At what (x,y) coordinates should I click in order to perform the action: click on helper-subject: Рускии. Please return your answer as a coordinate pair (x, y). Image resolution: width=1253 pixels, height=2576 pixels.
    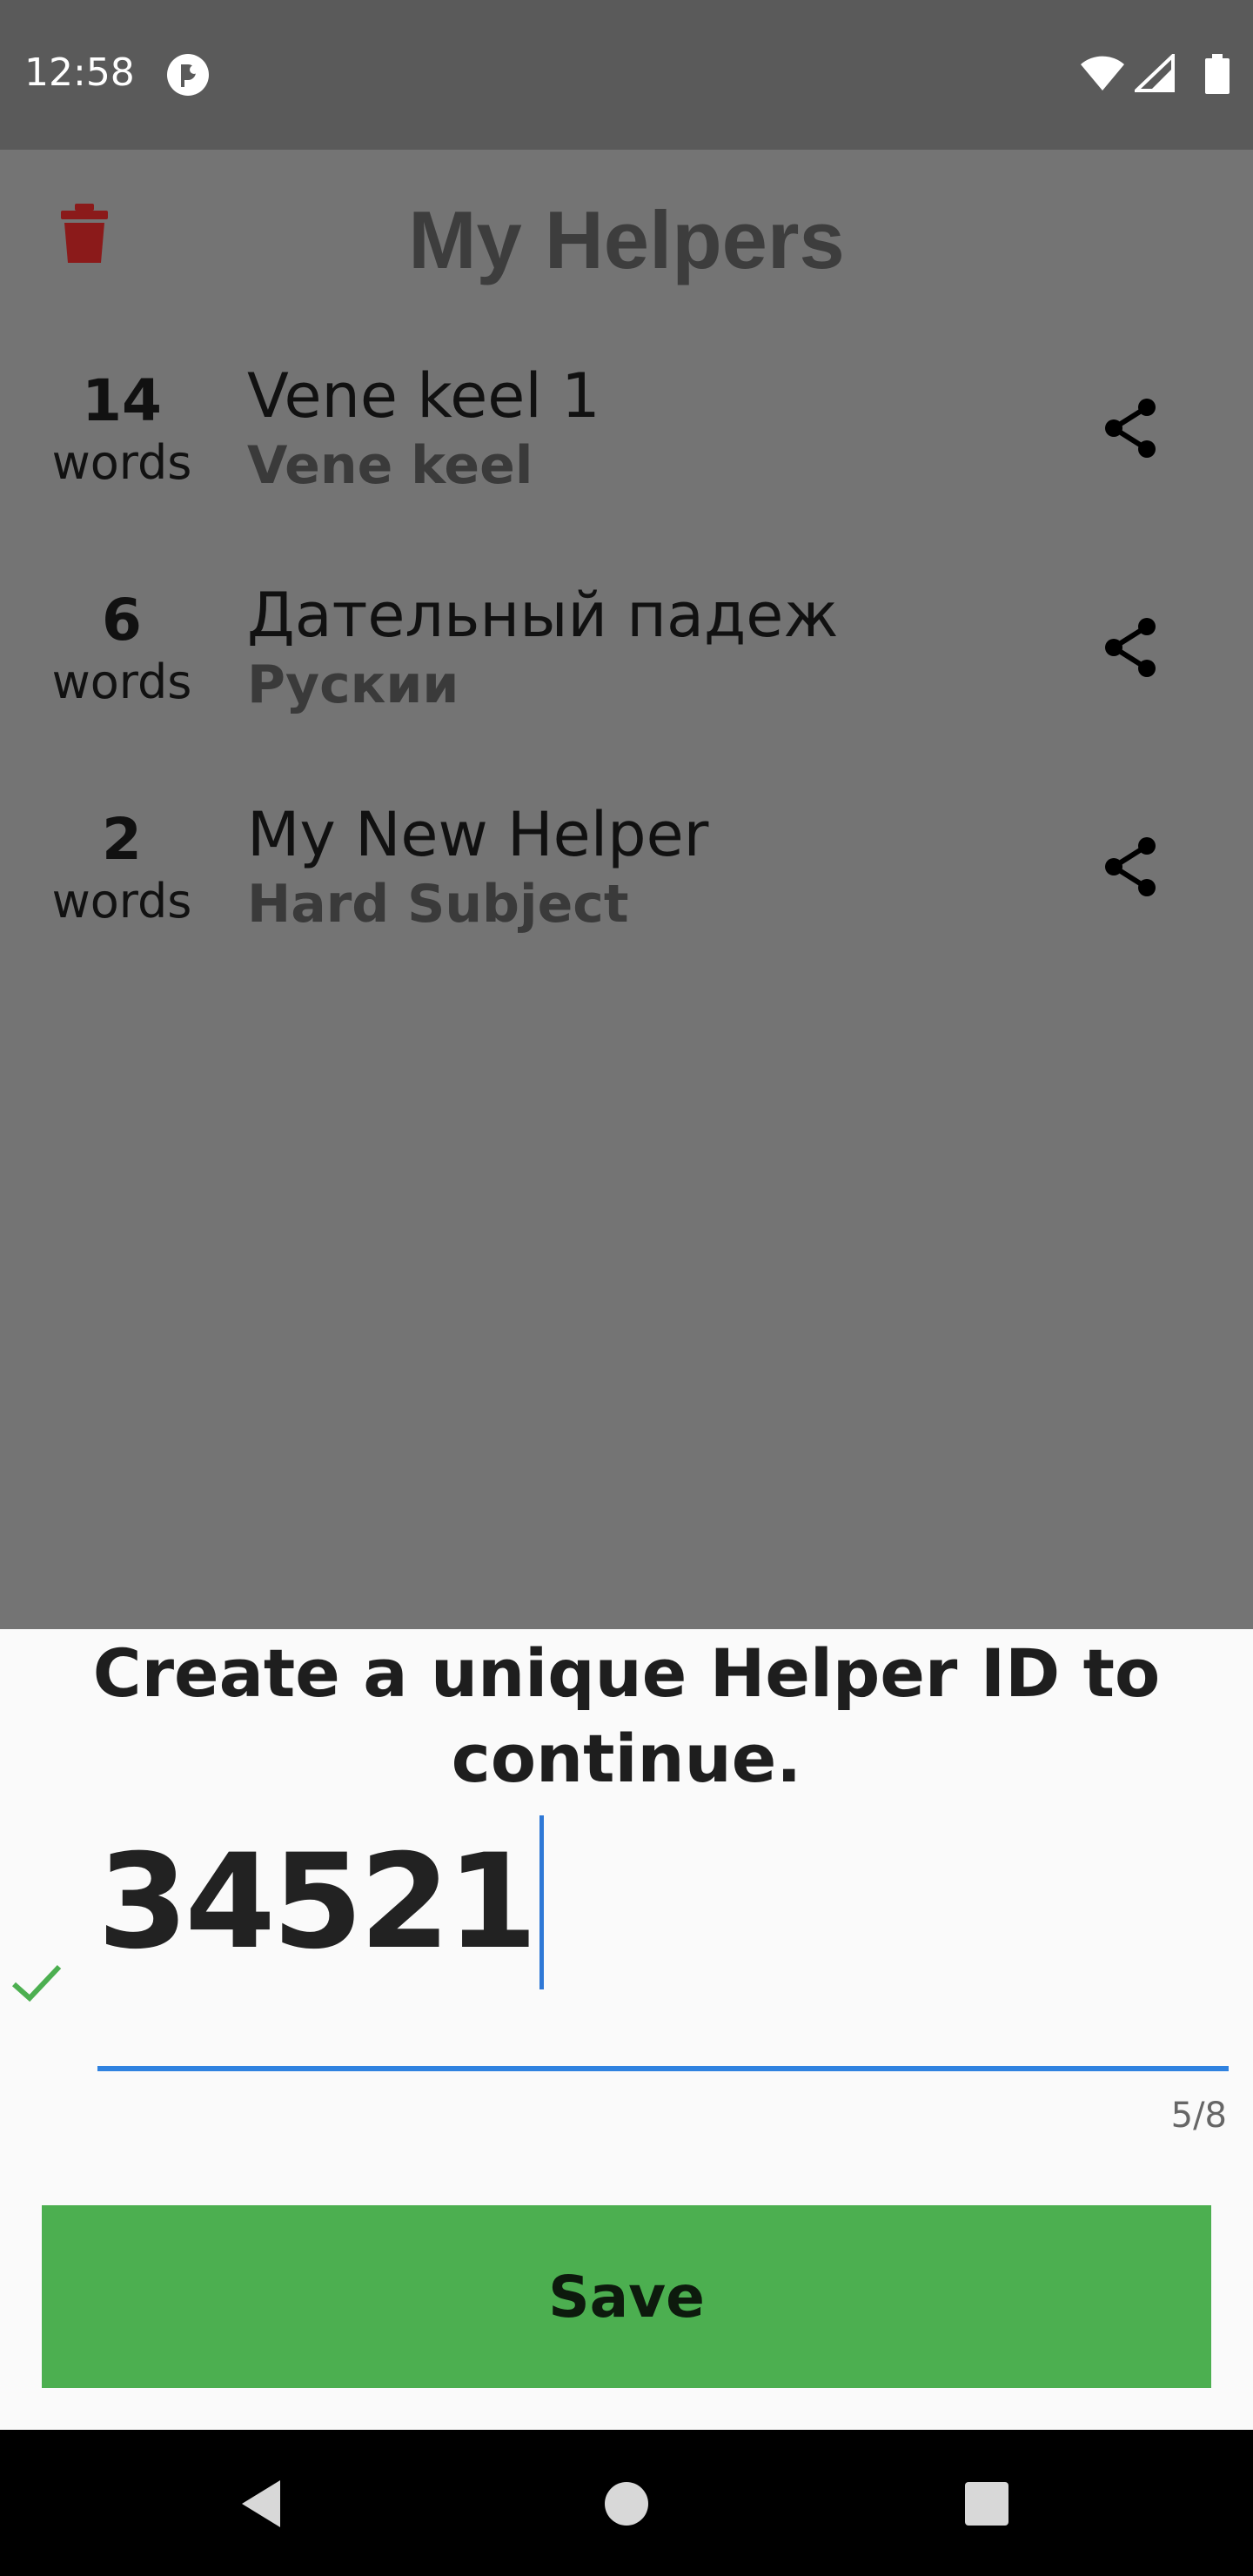
    Looking at the image, I should click on (353, 685).